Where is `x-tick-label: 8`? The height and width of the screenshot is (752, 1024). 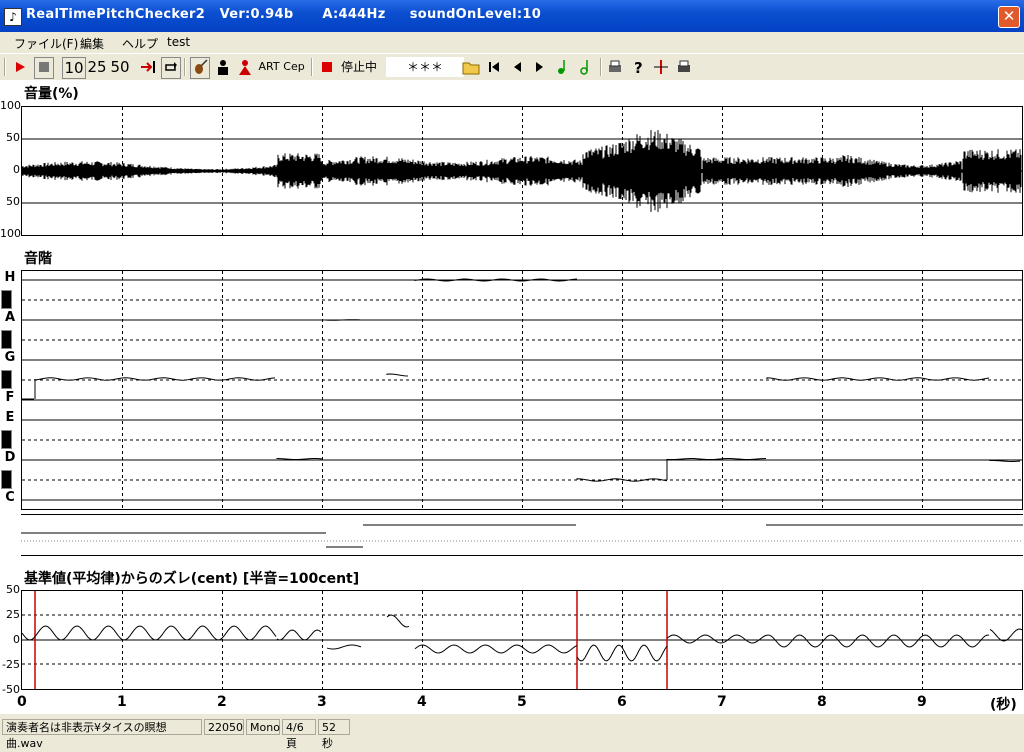
x-tick-label: 8 is located at coordinates (822, 702).